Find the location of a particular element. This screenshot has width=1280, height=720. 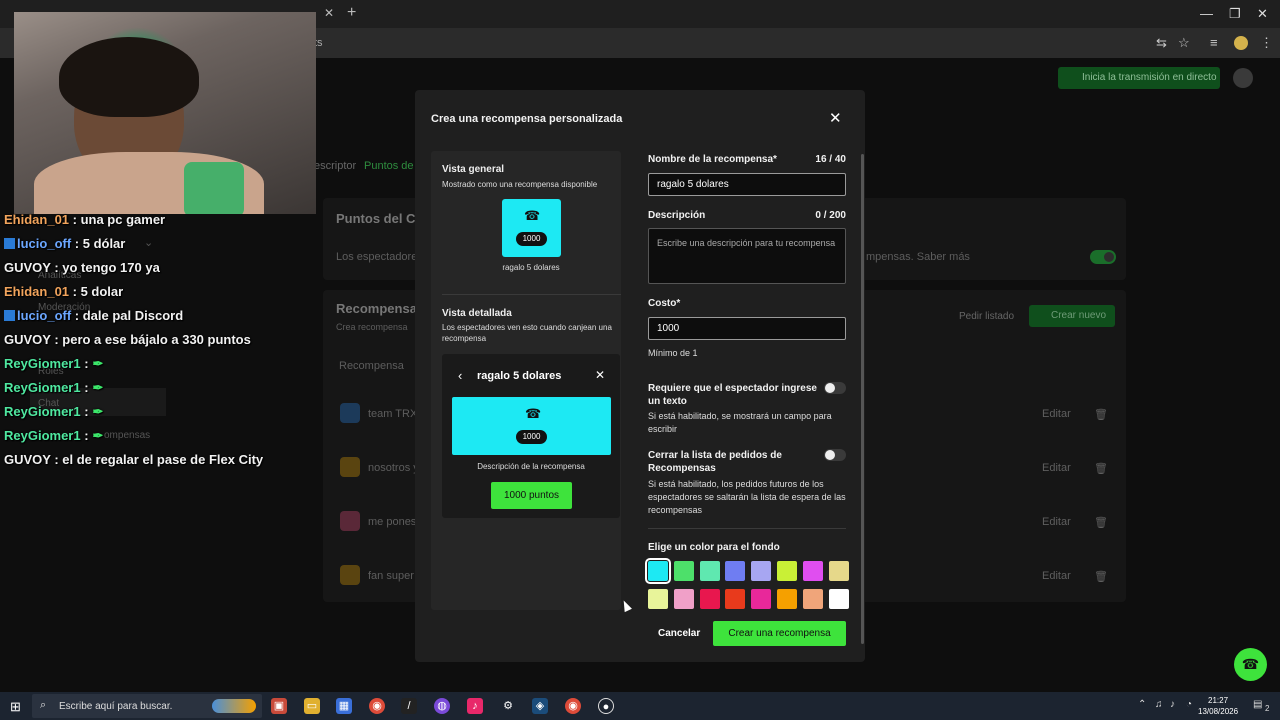

windows-start-icon: ⊞ is located at coordinates (15, 707).